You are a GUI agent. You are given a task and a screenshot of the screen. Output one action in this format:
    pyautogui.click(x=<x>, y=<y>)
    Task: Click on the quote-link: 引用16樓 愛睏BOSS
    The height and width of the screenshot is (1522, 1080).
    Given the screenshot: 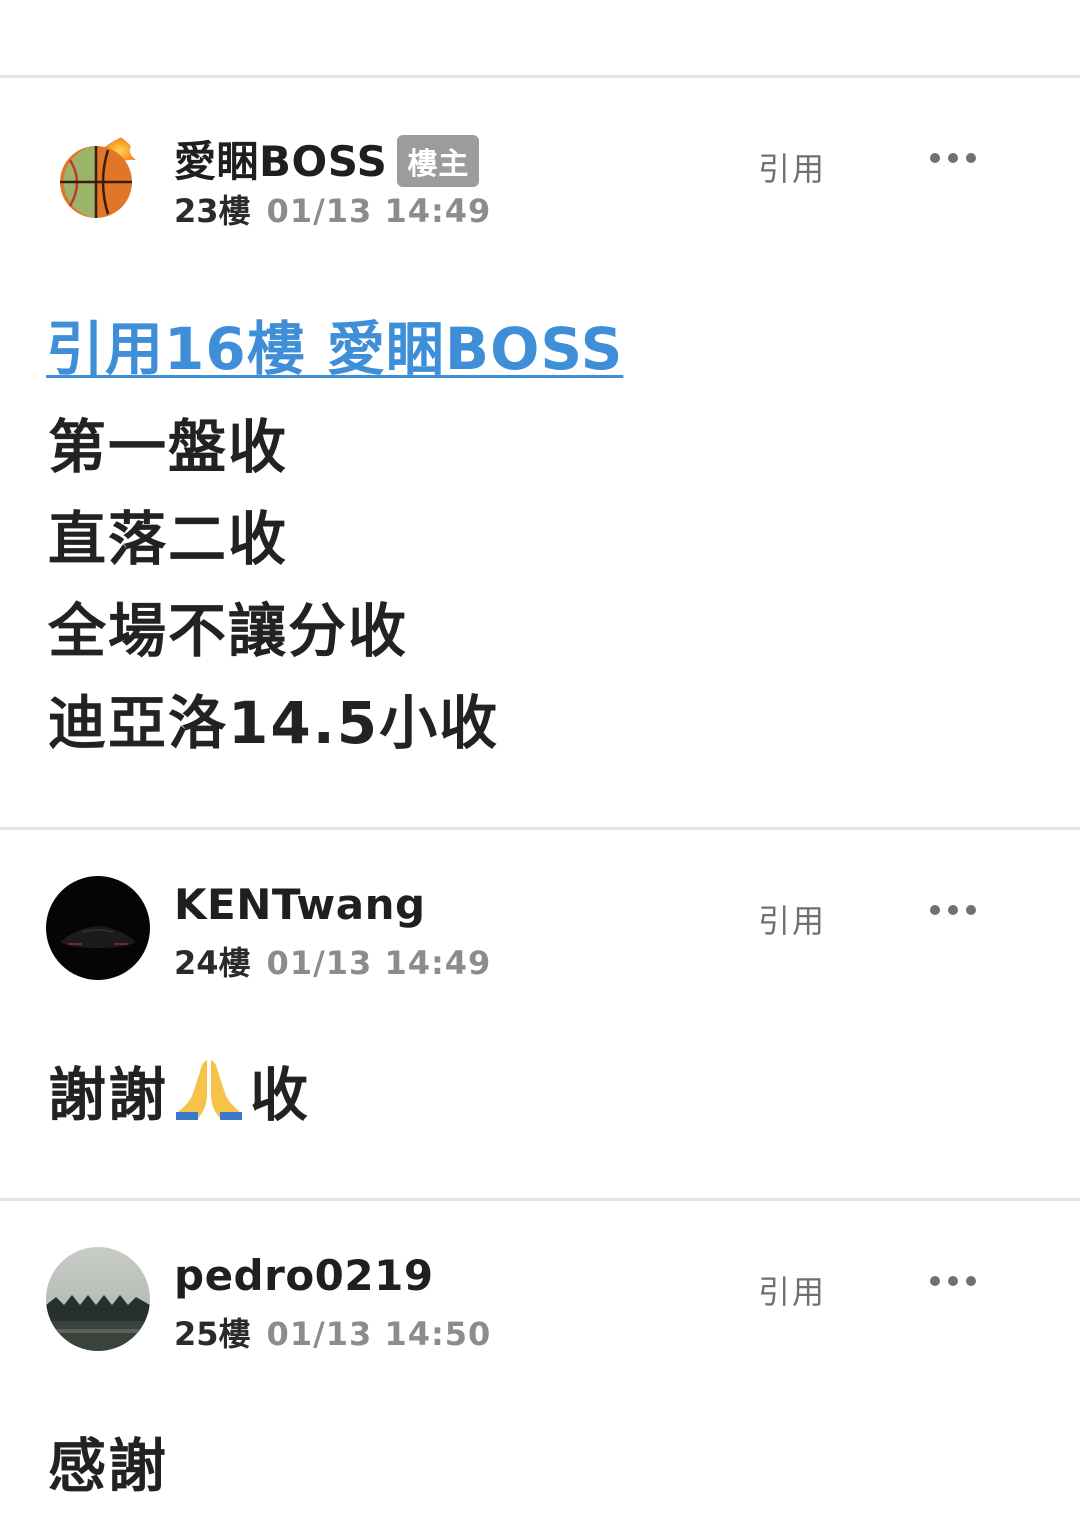 What is the action you would take?
    pyautogui.click(x=334, y=344)
    